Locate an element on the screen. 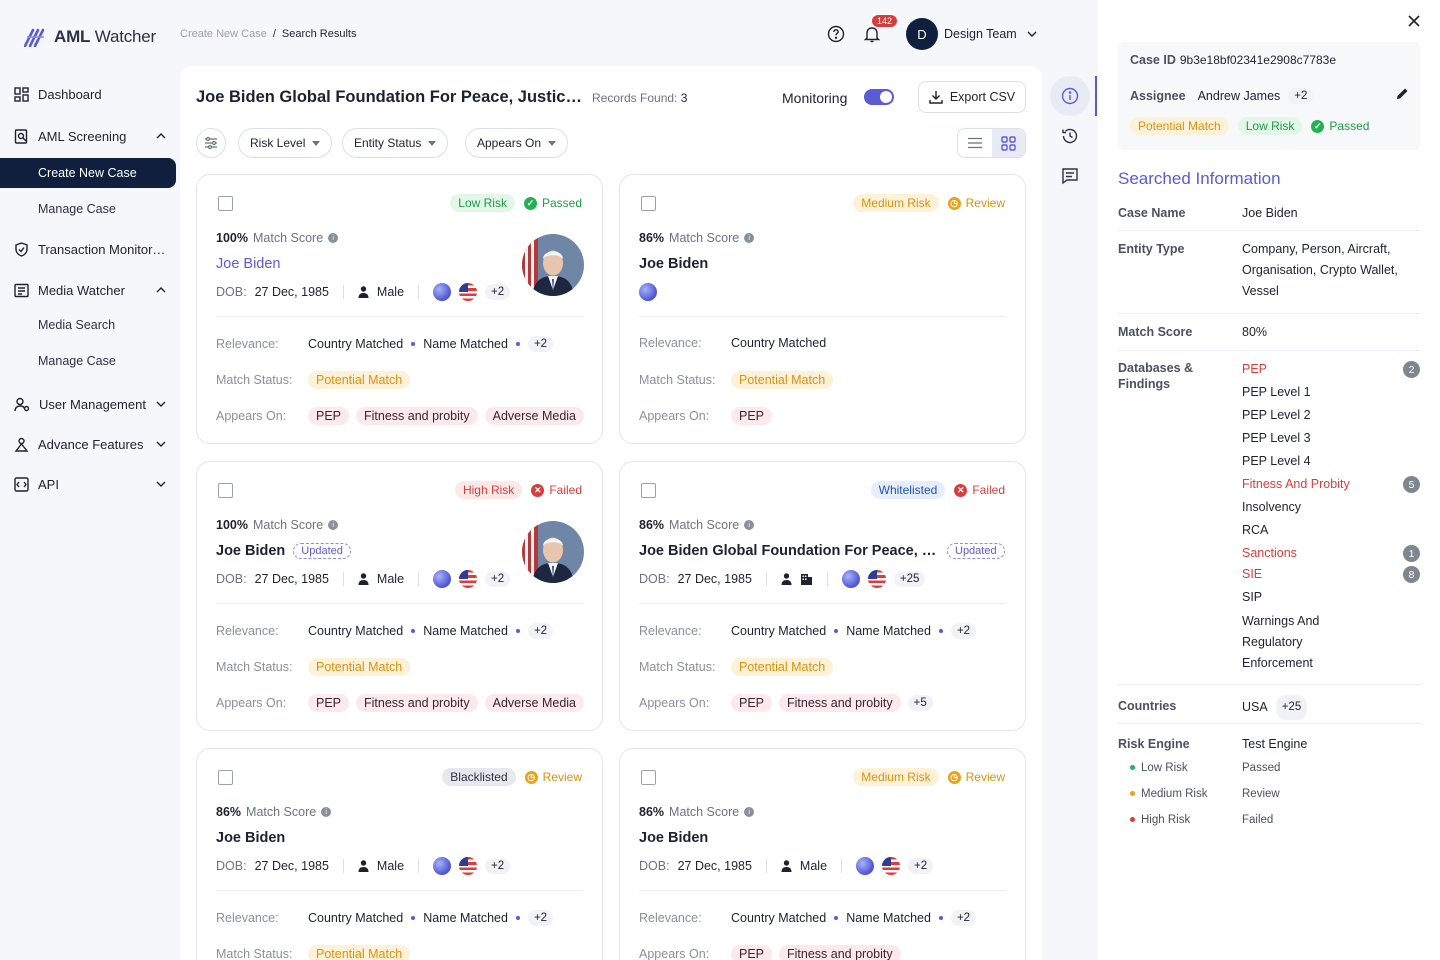 The height and width of the screenshot is (960, 1440). logo-text: AML Watcher is located at coordinates (105, 36).